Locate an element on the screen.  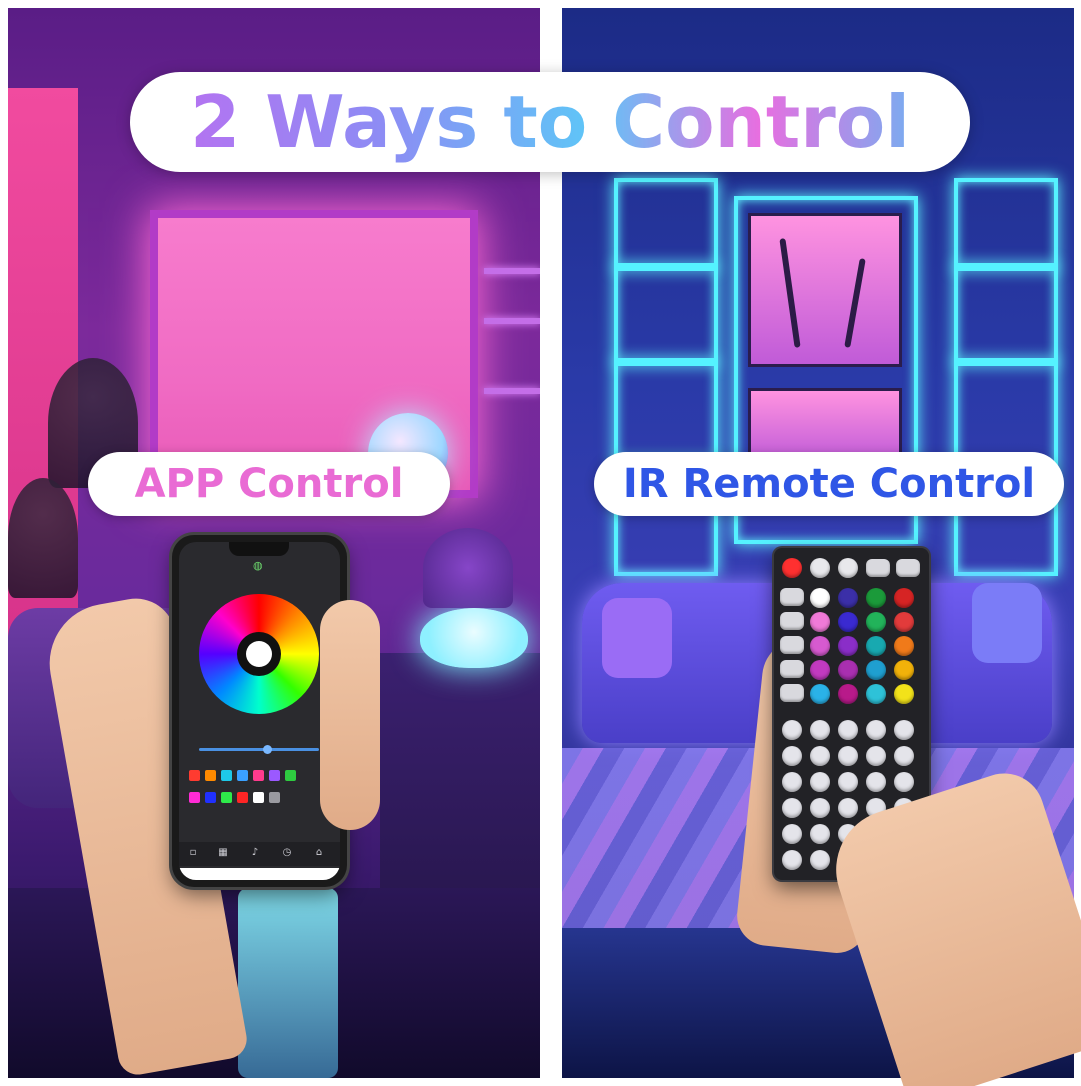
glowing-table-lamp is located at coordinates (474, 638).